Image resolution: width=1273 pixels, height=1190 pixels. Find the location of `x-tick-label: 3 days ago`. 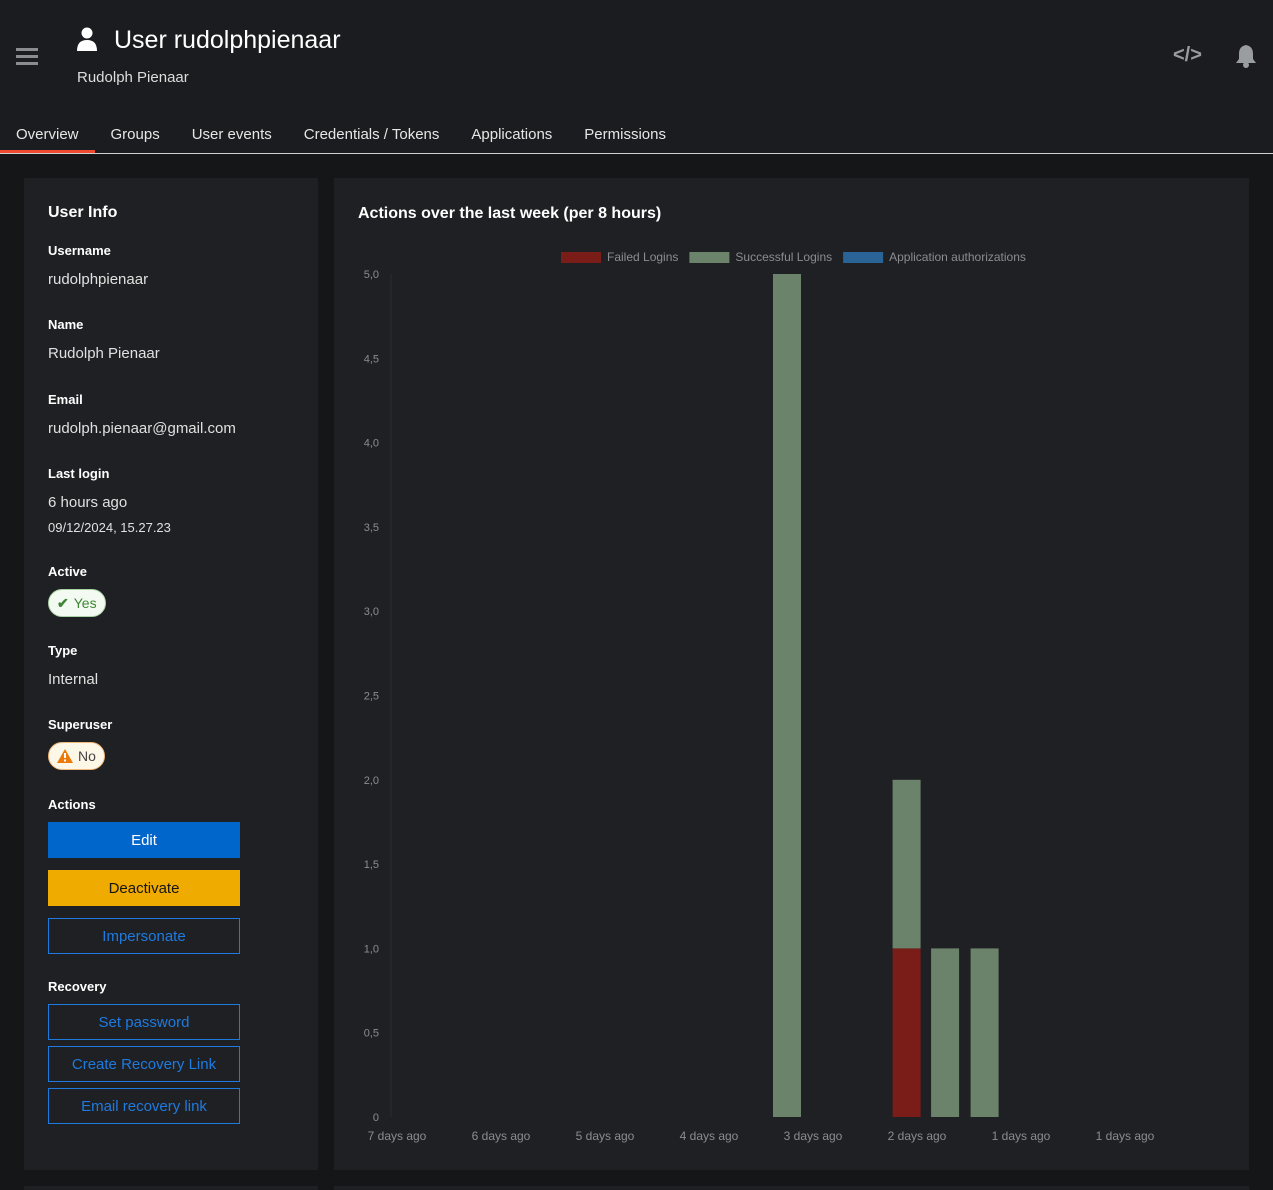

x-tick-label: 3 days ago is located at coordinates (813, 1136).